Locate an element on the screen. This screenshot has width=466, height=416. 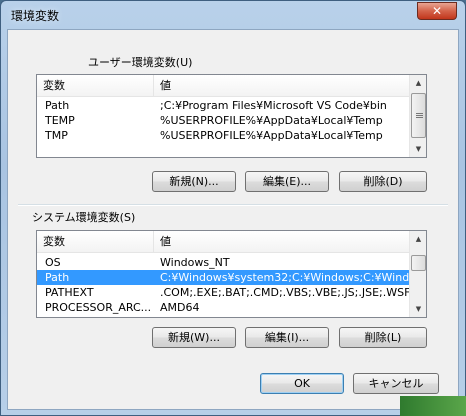
system-vars-group-label: システム環境変数(S) is located at coordinates (84, 217).